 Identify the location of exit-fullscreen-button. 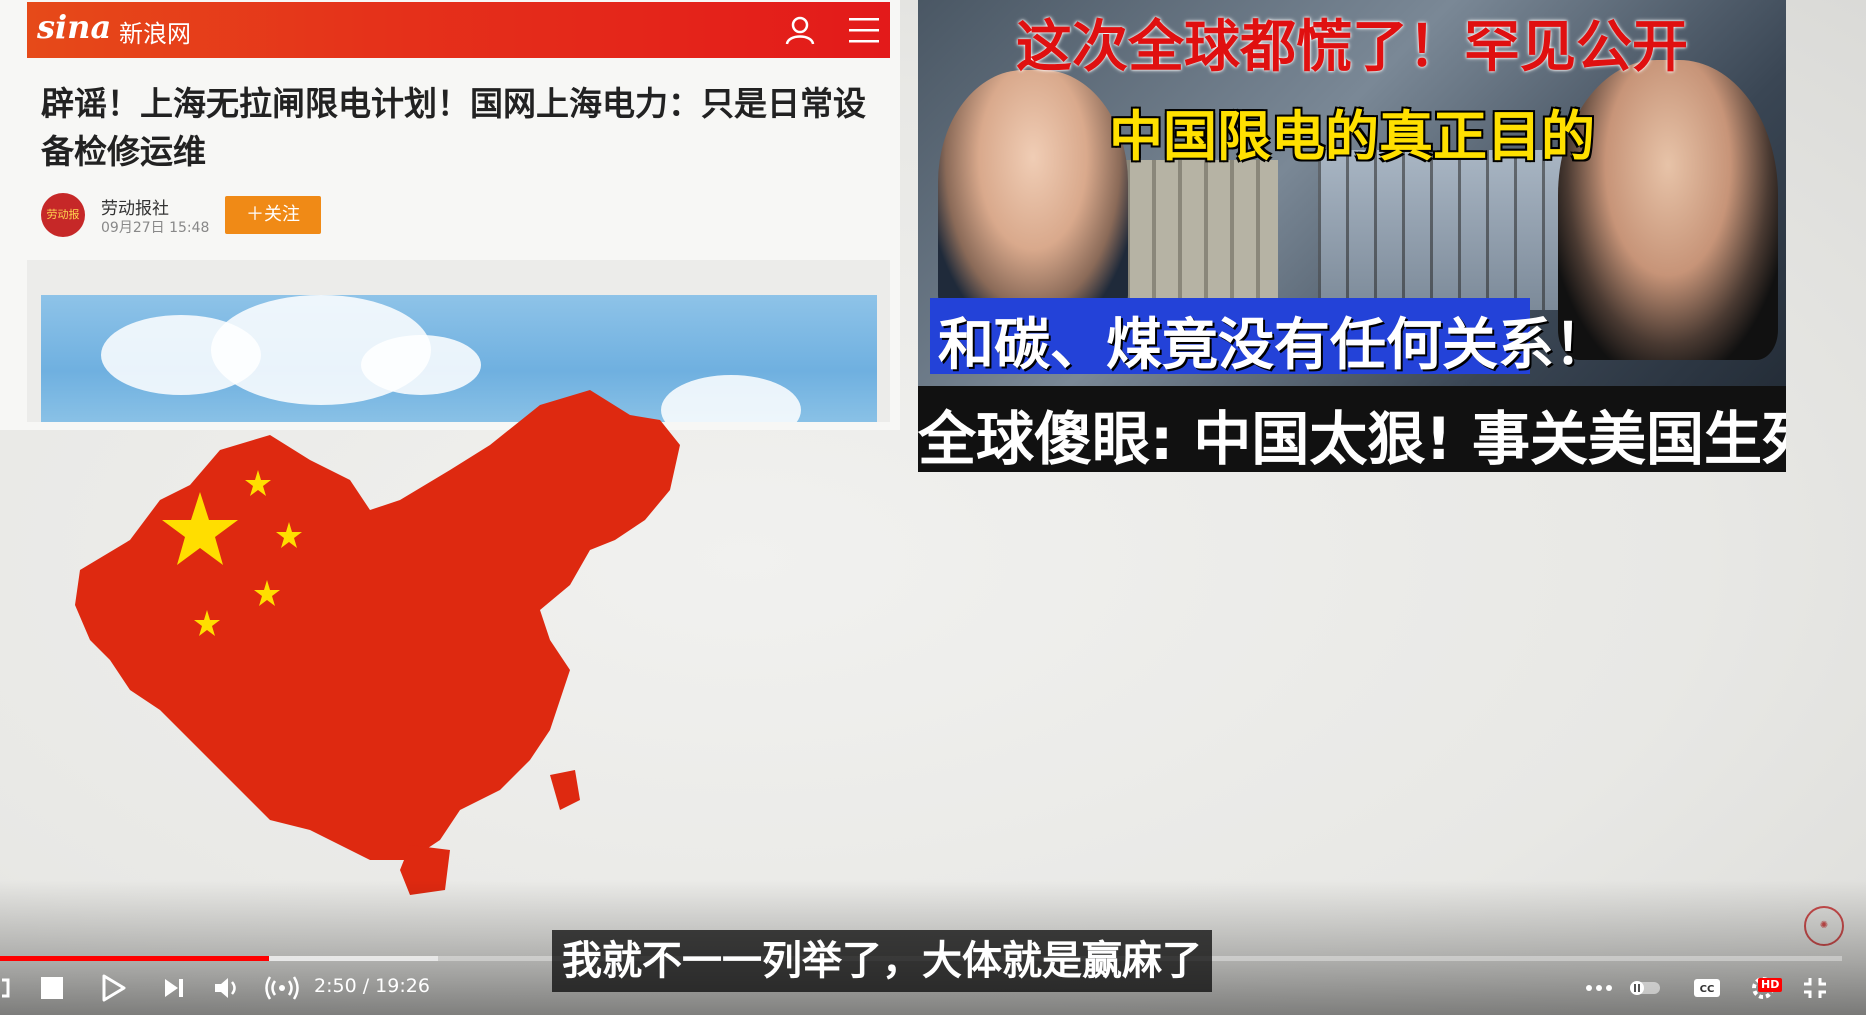
(1815, 988).